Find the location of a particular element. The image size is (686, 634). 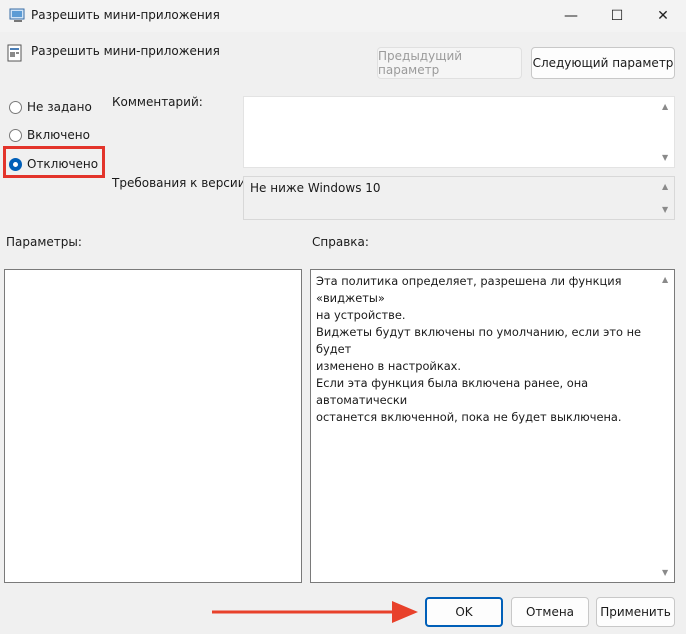

group-policy-icon is located at coordinates (17, 15).